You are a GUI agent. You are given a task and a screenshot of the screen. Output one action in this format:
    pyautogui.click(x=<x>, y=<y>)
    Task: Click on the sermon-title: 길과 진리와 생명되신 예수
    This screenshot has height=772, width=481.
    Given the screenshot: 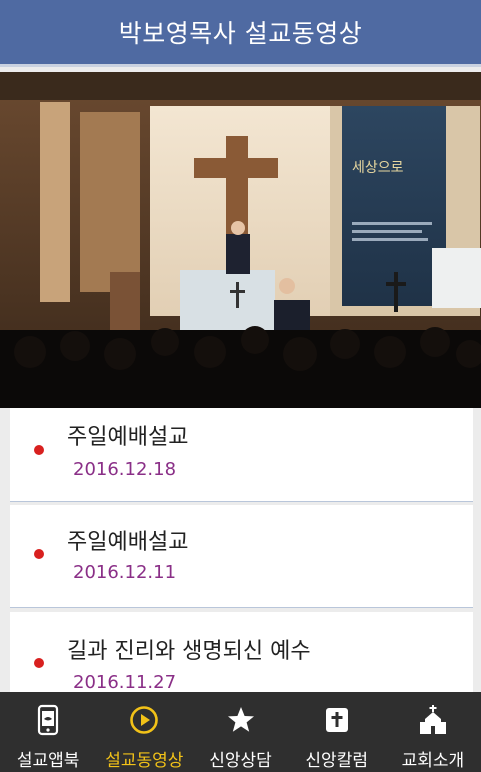 What is the action you would take?
    pyautogui.click(x=189, y=651)
    